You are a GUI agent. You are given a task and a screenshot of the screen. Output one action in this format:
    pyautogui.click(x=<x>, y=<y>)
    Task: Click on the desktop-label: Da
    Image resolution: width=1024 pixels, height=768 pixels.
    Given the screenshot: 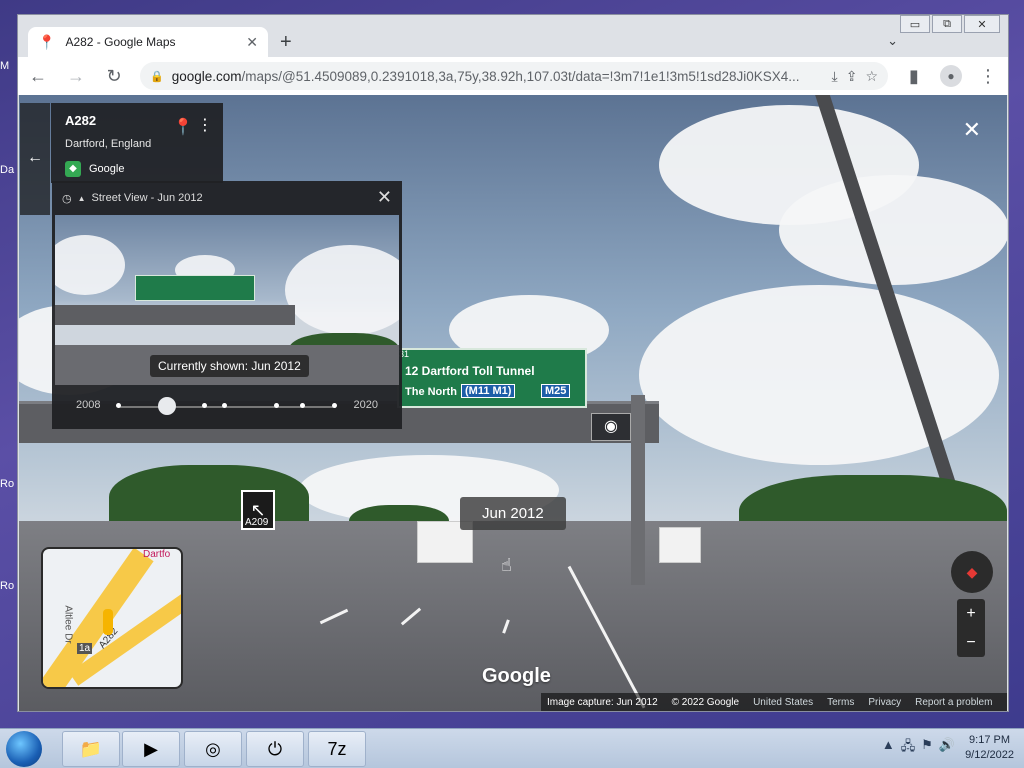 What is the action you would take?
    pyautogui.click(x=7, y=170)
    